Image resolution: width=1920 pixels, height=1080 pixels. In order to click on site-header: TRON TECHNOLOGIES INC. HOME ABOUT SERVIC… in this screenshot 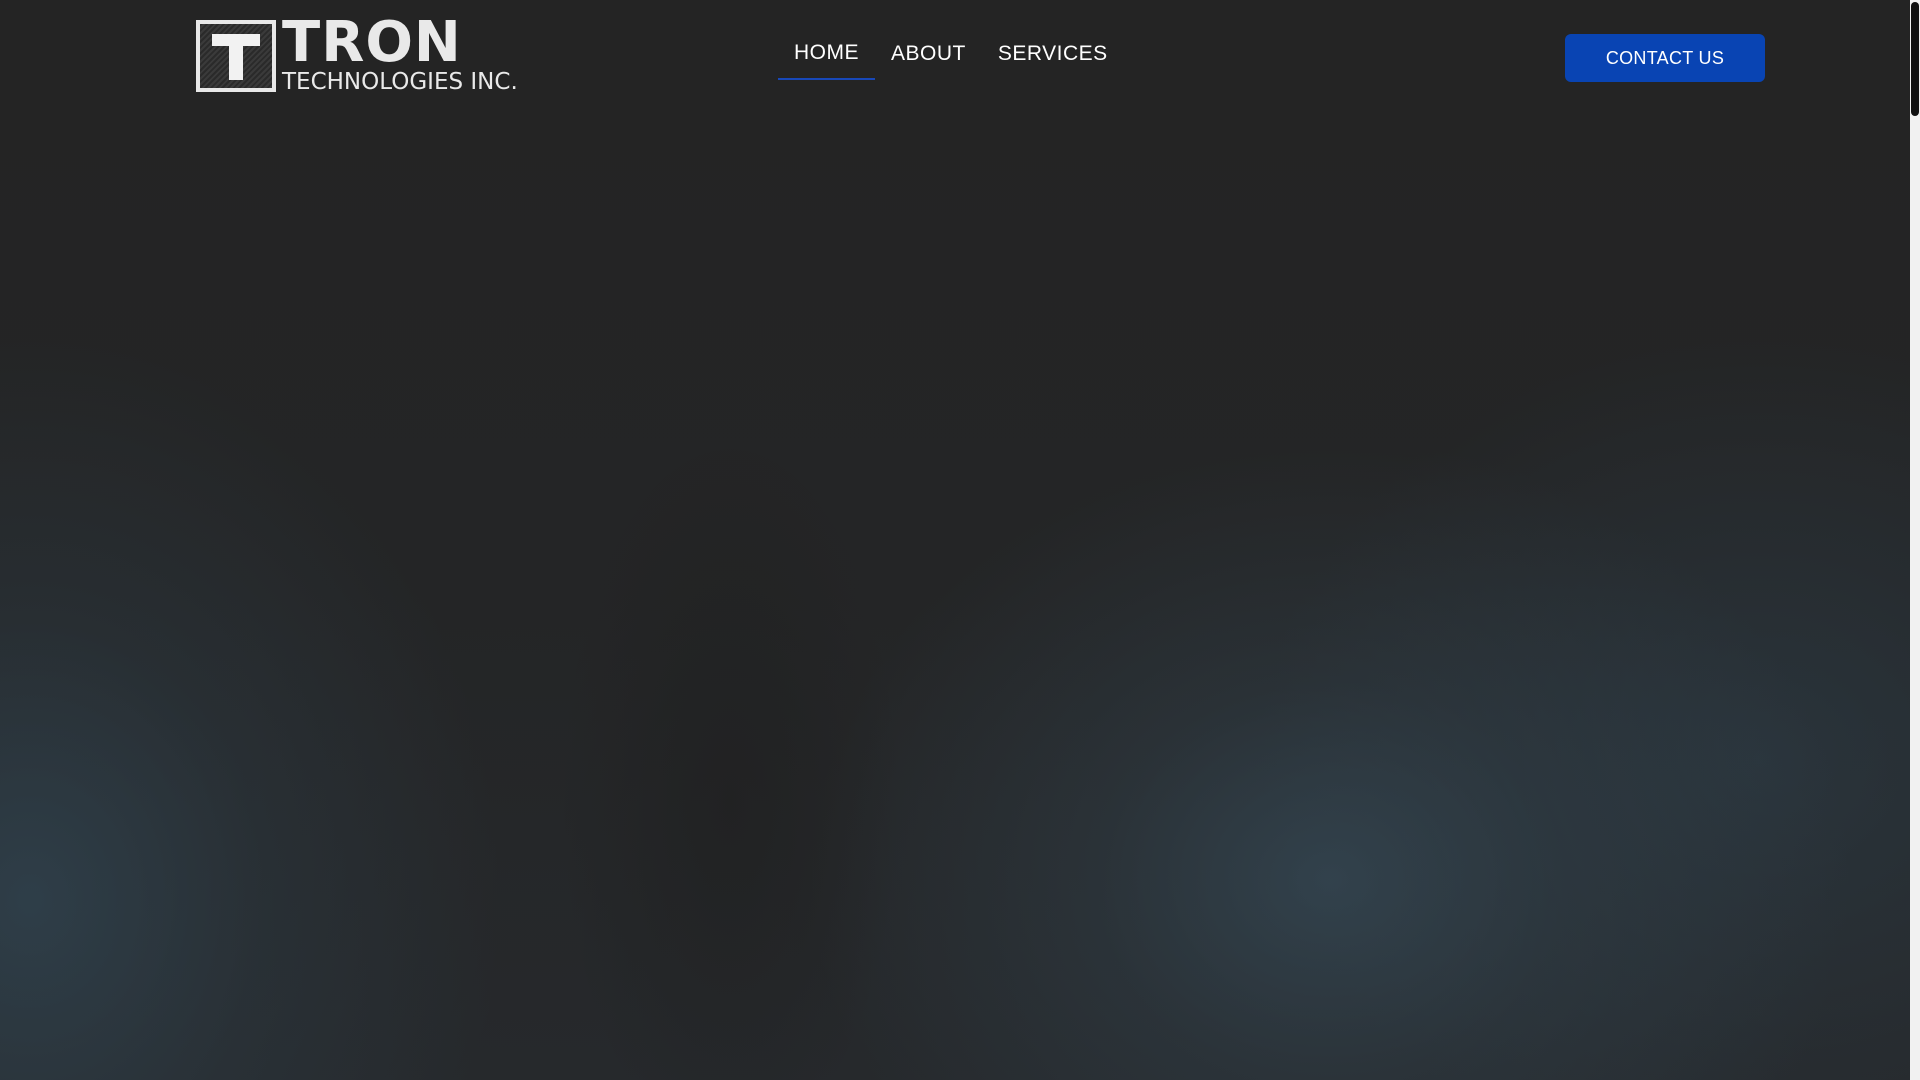, I will do `click(955, 55)`.